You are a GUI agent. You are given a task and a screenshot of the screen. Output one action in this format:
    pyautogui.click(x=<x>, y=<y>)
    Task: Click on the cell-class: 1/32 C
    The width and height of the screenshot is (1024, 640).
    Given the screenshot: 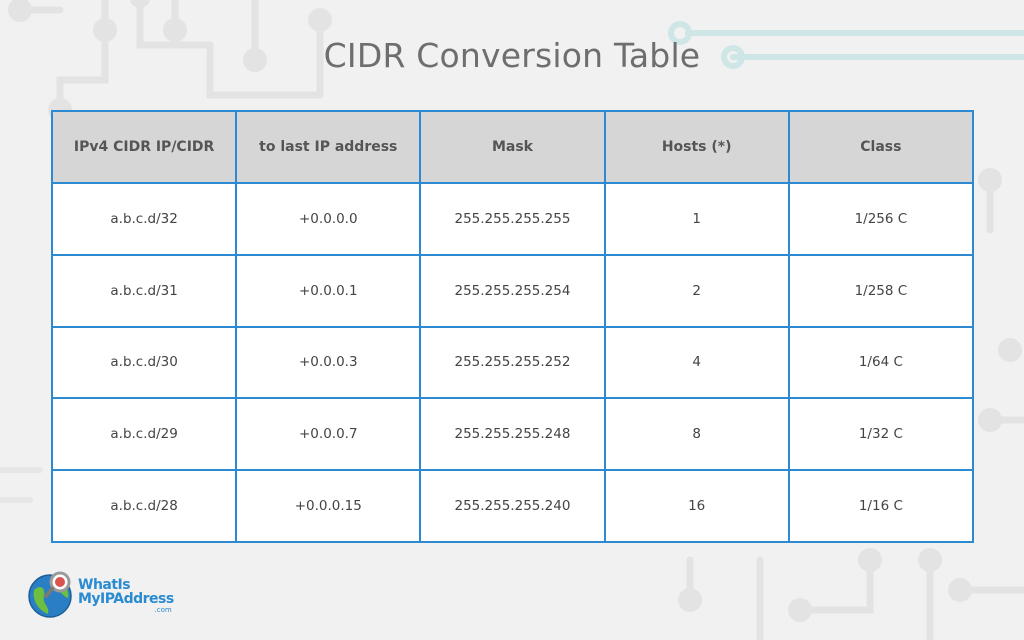 What is the action you would take?
    pyautogui.click(x=881, y=434)
    